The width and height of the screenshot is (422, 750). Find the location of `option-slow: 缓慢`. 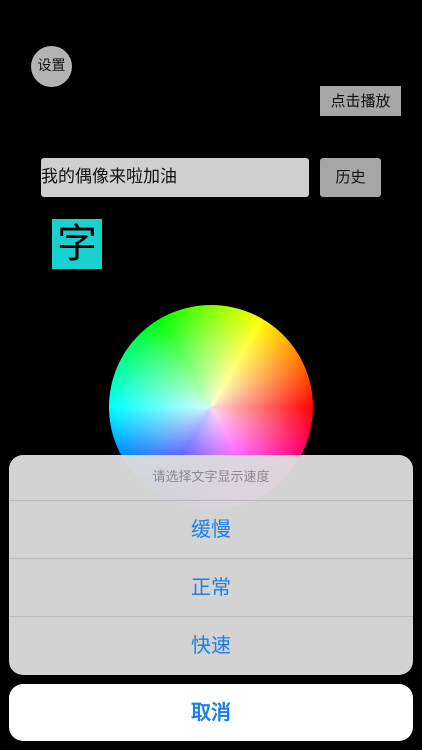

option-slow: 缓慢 is located at coordinates (211, 530).